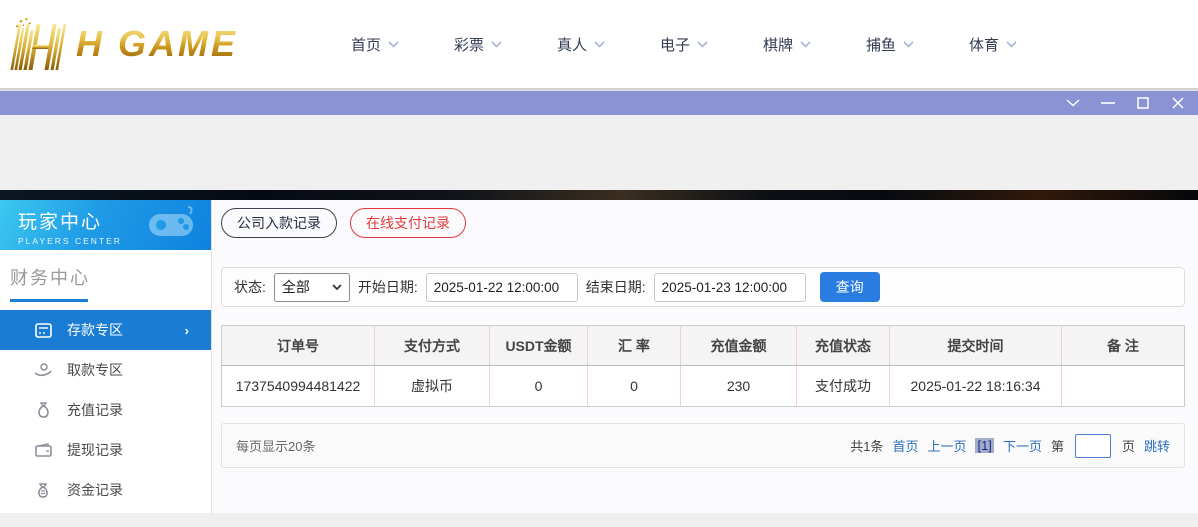 Image resolution: width=1198 pixels, height=527 pixels. I want to click on tab-company-deposit-records: 公司入款记录, so click(279, 223).